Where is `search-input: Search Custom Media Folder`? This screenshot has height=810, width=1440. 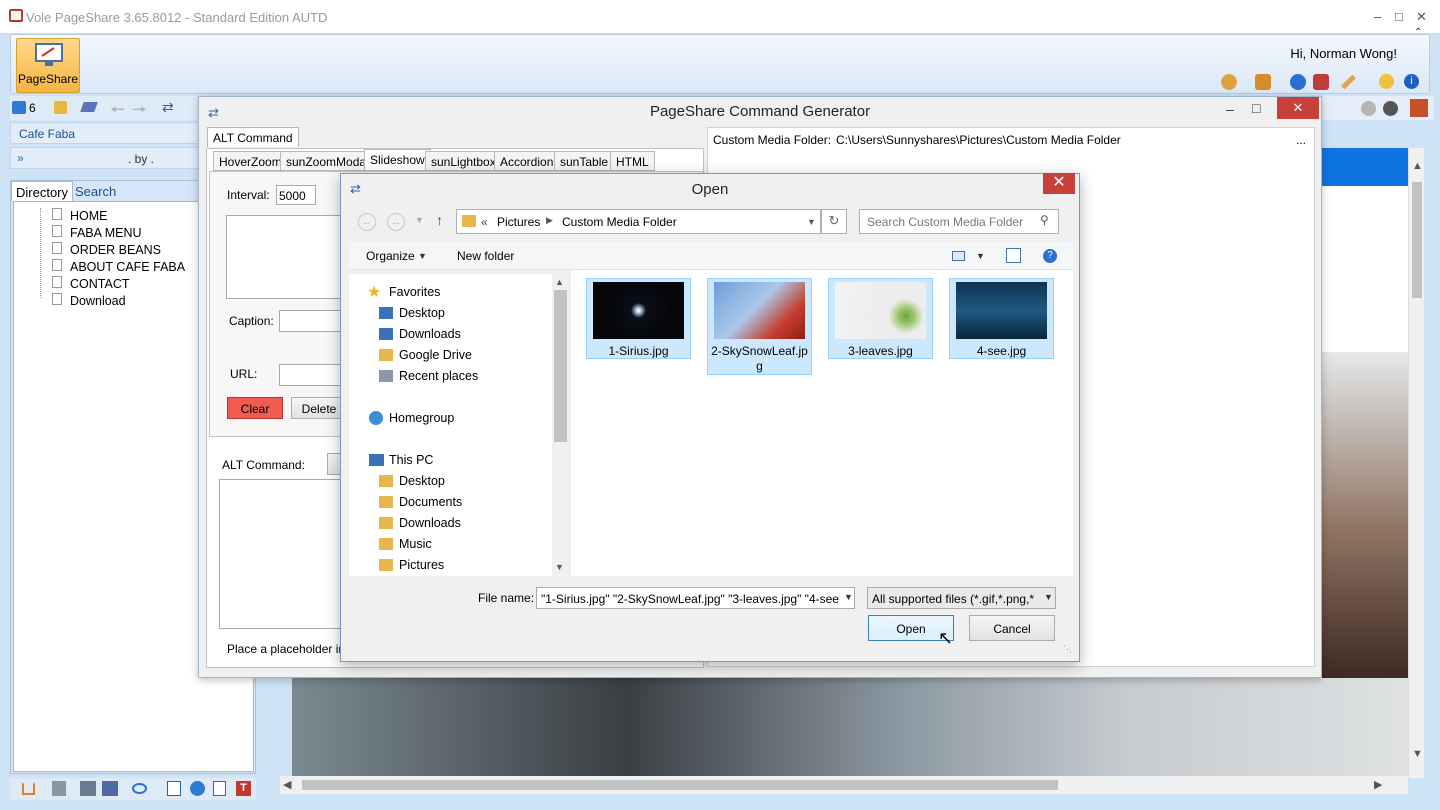
search-input: Search Custom Media Folder is located at coordinates (959, 221).